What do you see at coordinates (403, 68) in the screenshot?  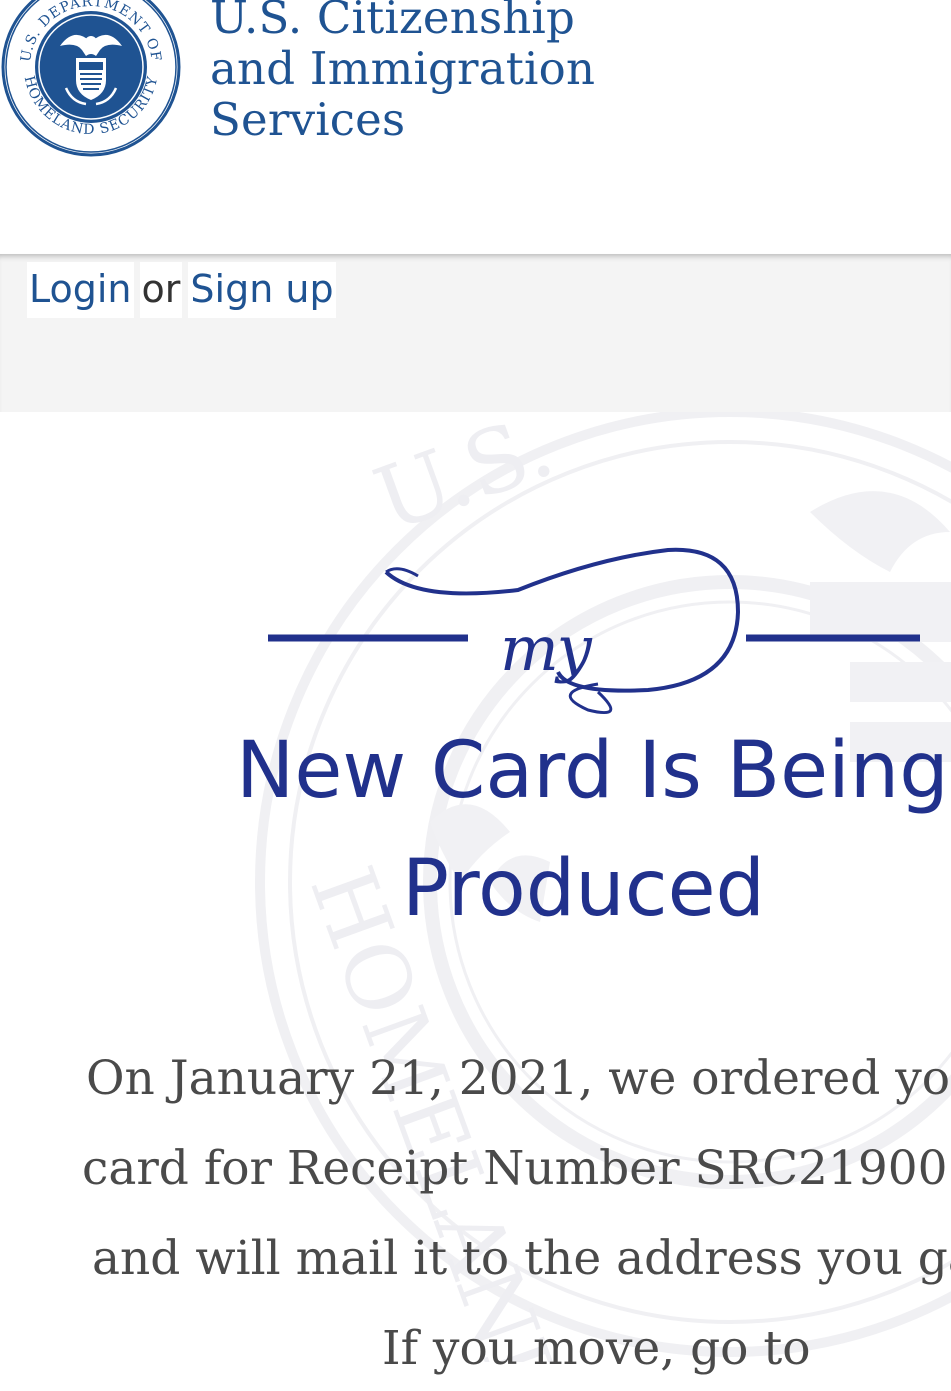 I see `agency-name-line-2: and Immigration` at bounding box center [403, 68].